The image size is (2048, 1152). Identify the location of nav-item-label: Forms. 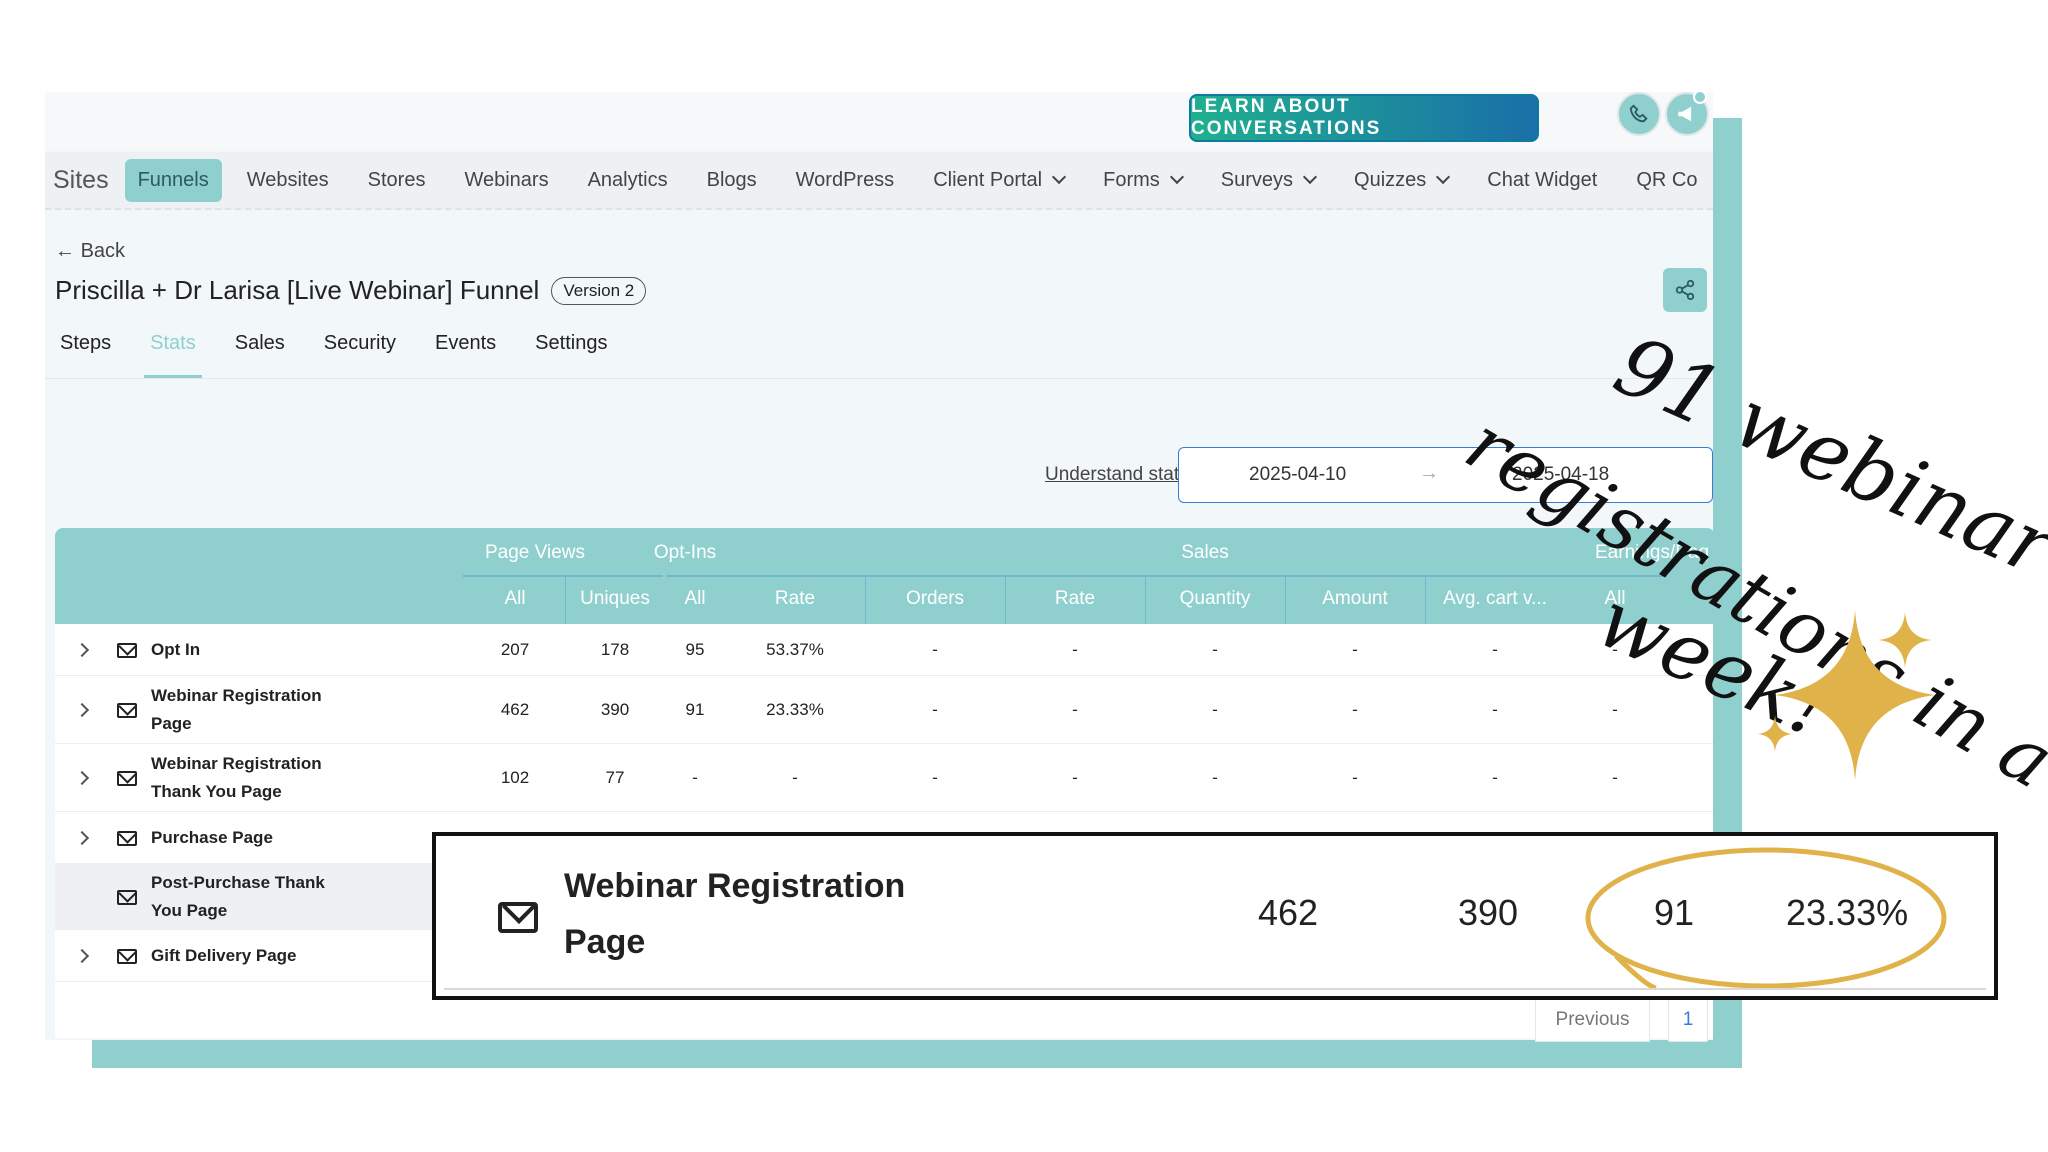
(1131, 179).